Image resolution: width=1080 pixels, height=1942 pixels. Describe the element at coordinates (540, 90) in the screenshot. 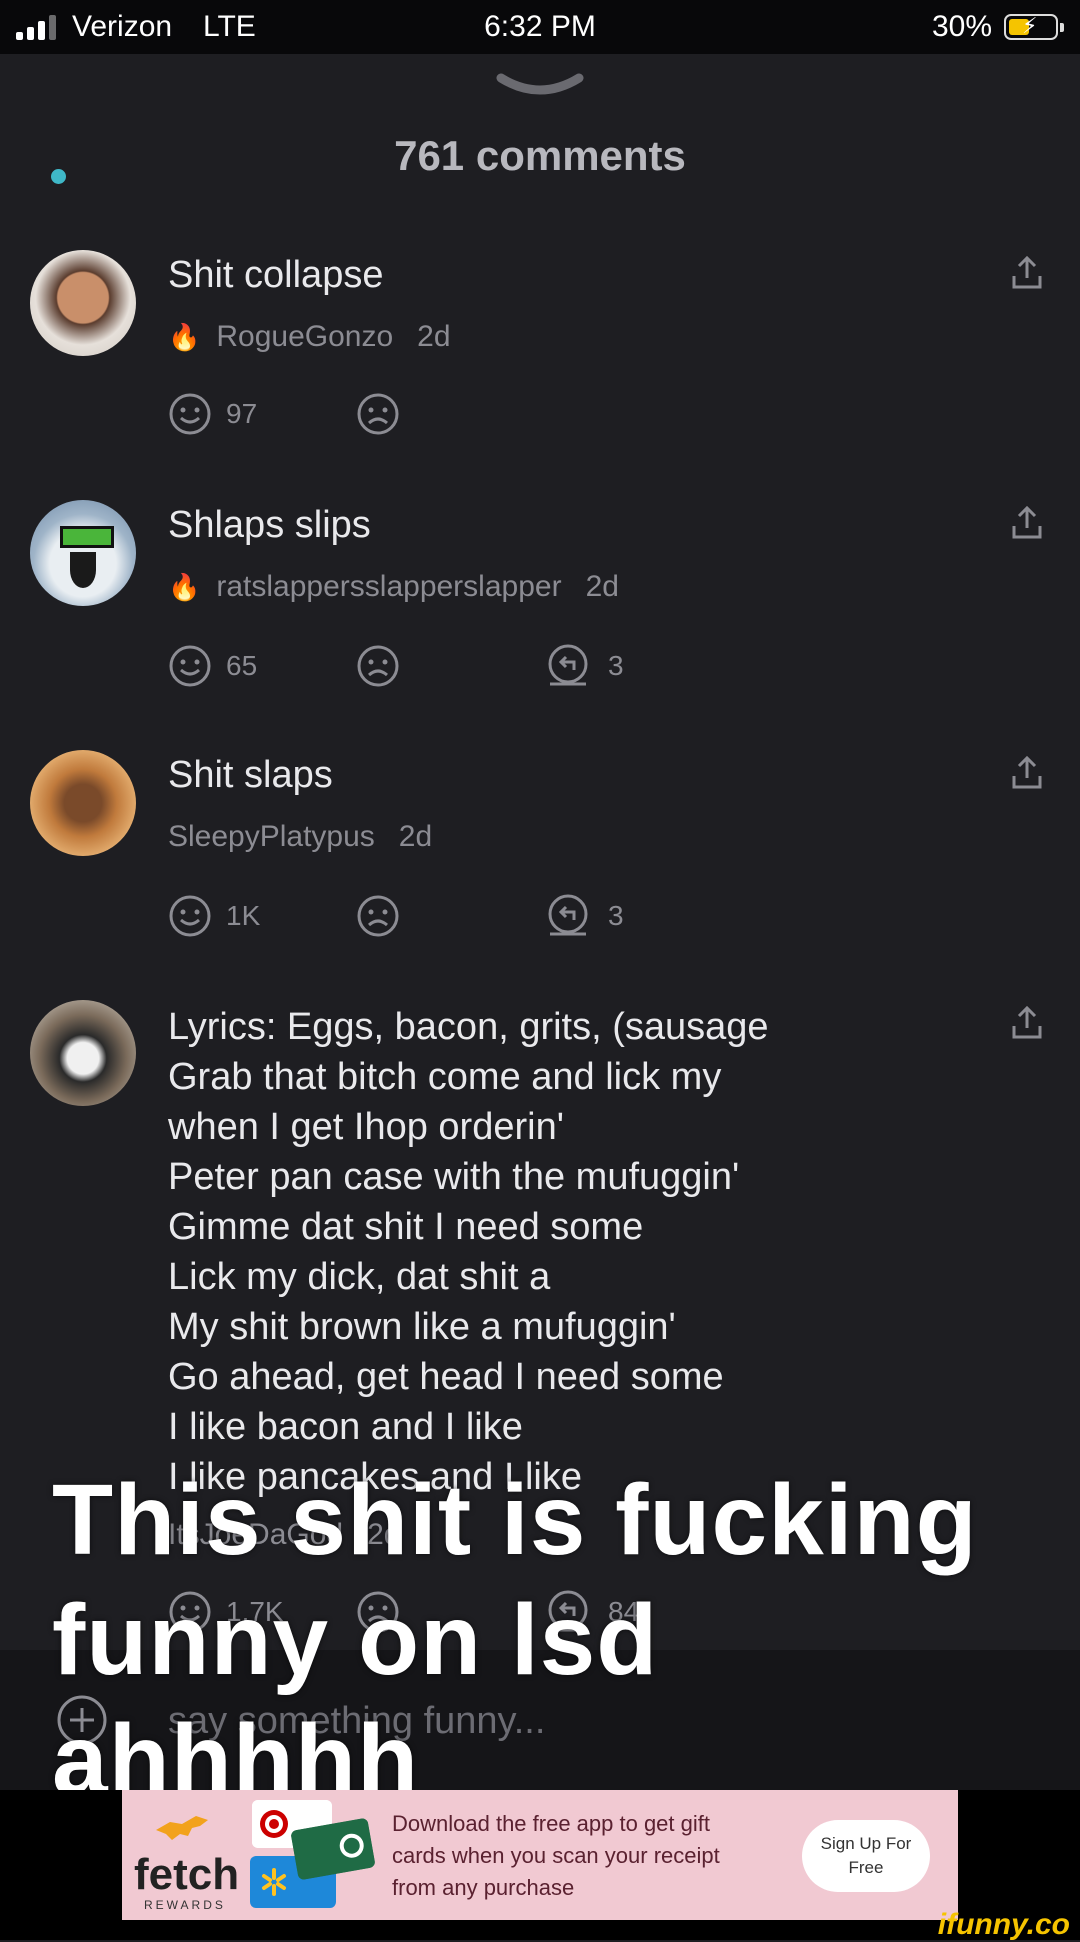

I see `collapse-chevron-icon` at that location.